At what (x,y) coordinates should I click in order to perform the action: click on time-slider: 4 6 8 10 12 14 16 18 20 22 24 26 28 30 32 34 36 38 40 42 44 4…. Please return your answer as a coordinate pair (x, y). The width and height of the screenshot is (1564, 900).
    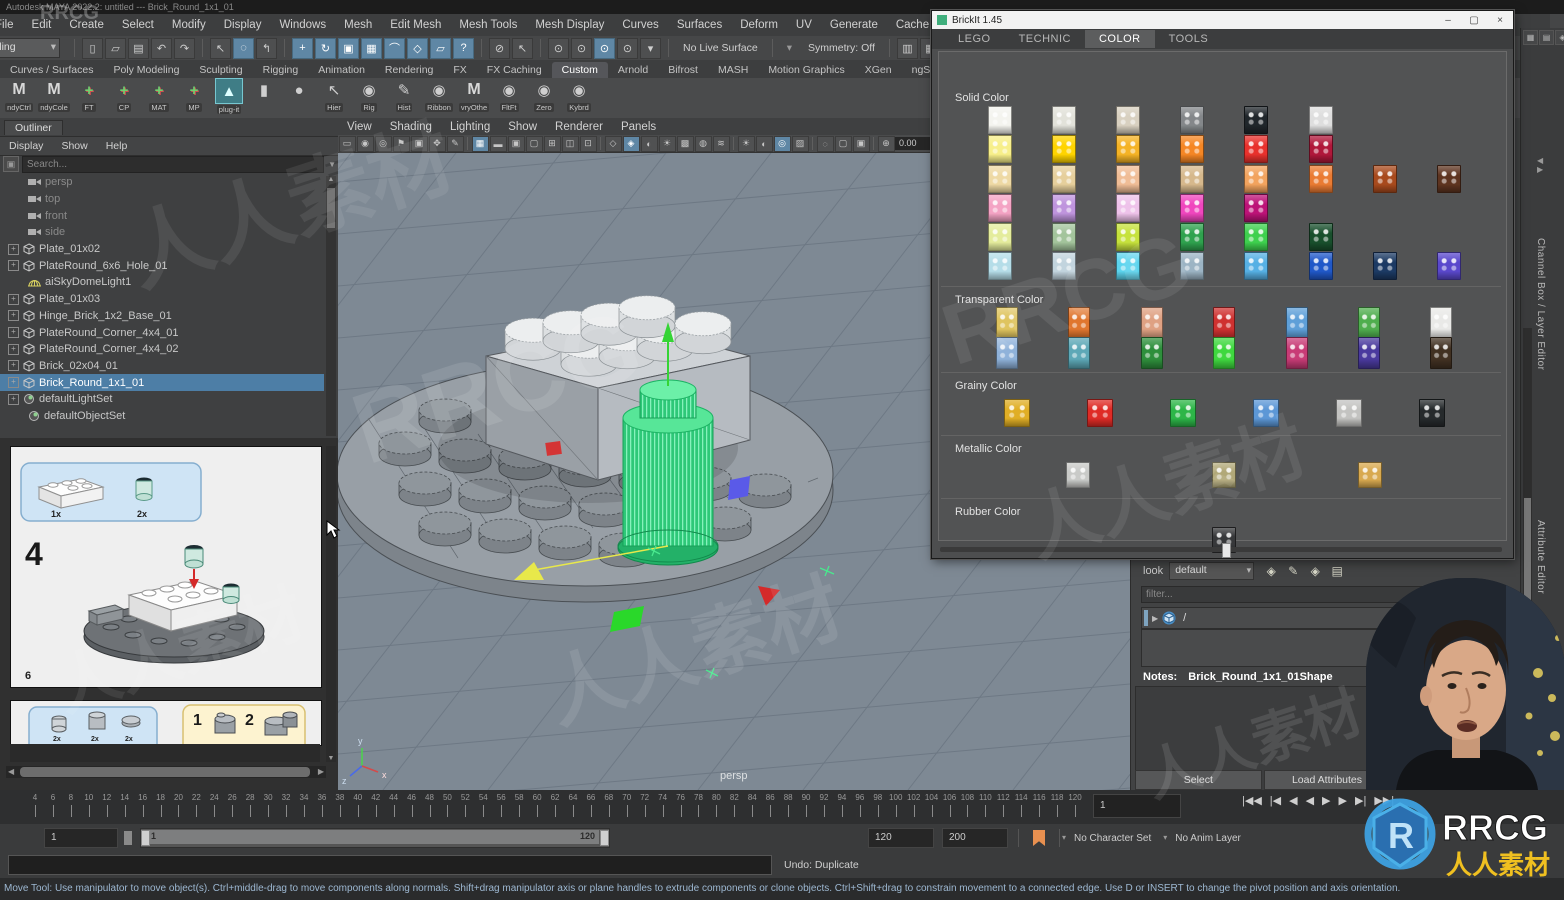
    Looking at the image, I should click on (782, 807).